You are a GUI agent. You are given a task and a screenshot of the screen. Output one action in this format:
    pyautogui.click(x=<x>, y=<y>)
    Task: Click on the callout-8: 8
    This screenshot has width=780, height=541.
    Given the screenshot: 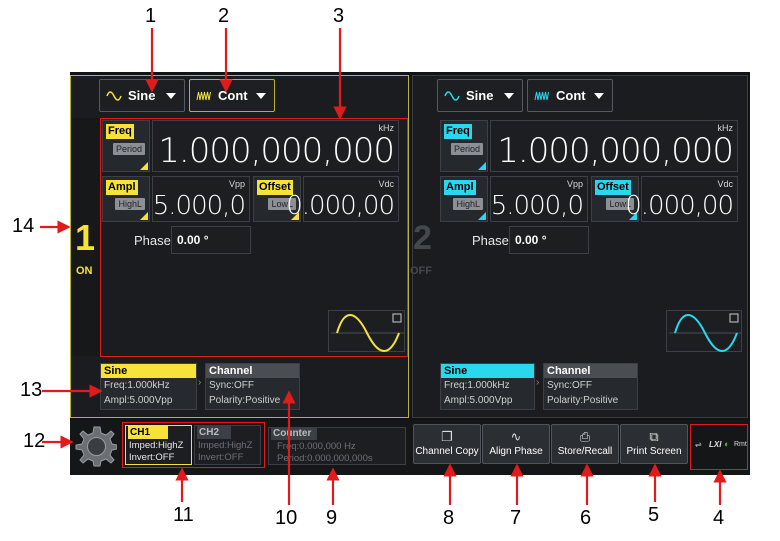 What is the action you would take?
    pyautogui.click(x=449, y=518)
    